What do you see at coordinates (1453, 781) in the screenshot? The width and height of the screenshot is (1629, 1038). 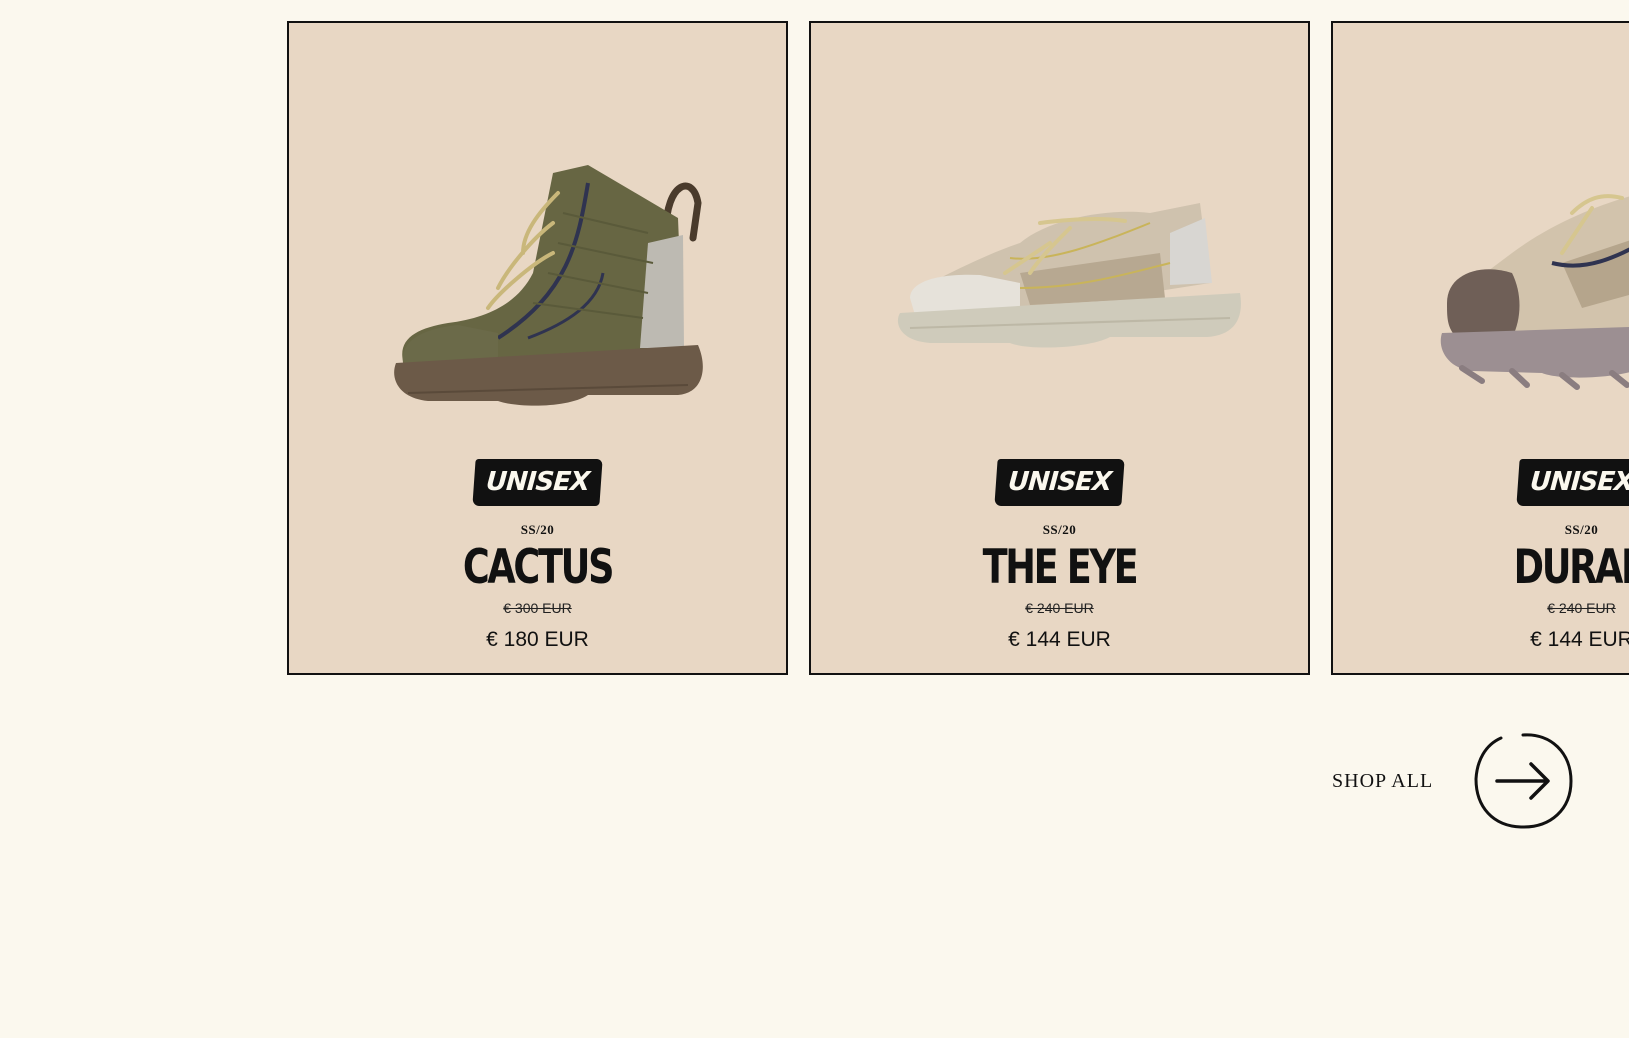 I see `shop-all-link: SHOP ALL` at bounding box center [1453, 781].